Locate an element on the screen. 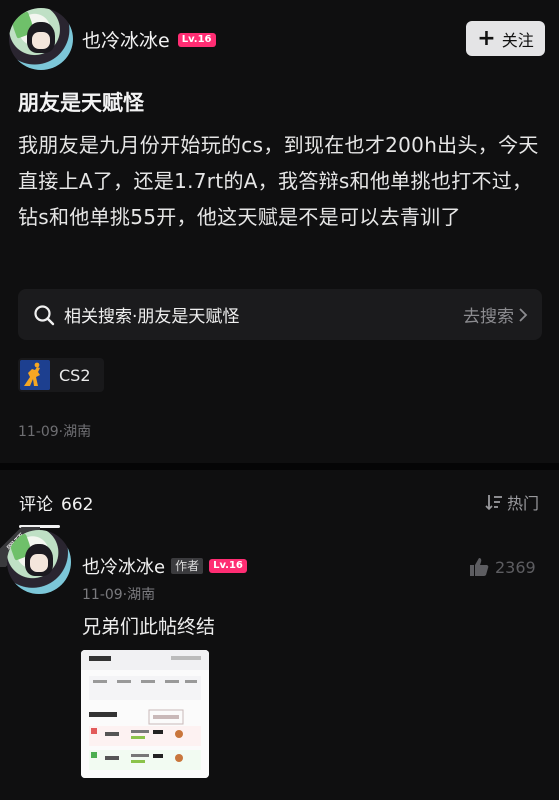  post-title: 朋友是天赋怪 is located at coordinates (81, 103).